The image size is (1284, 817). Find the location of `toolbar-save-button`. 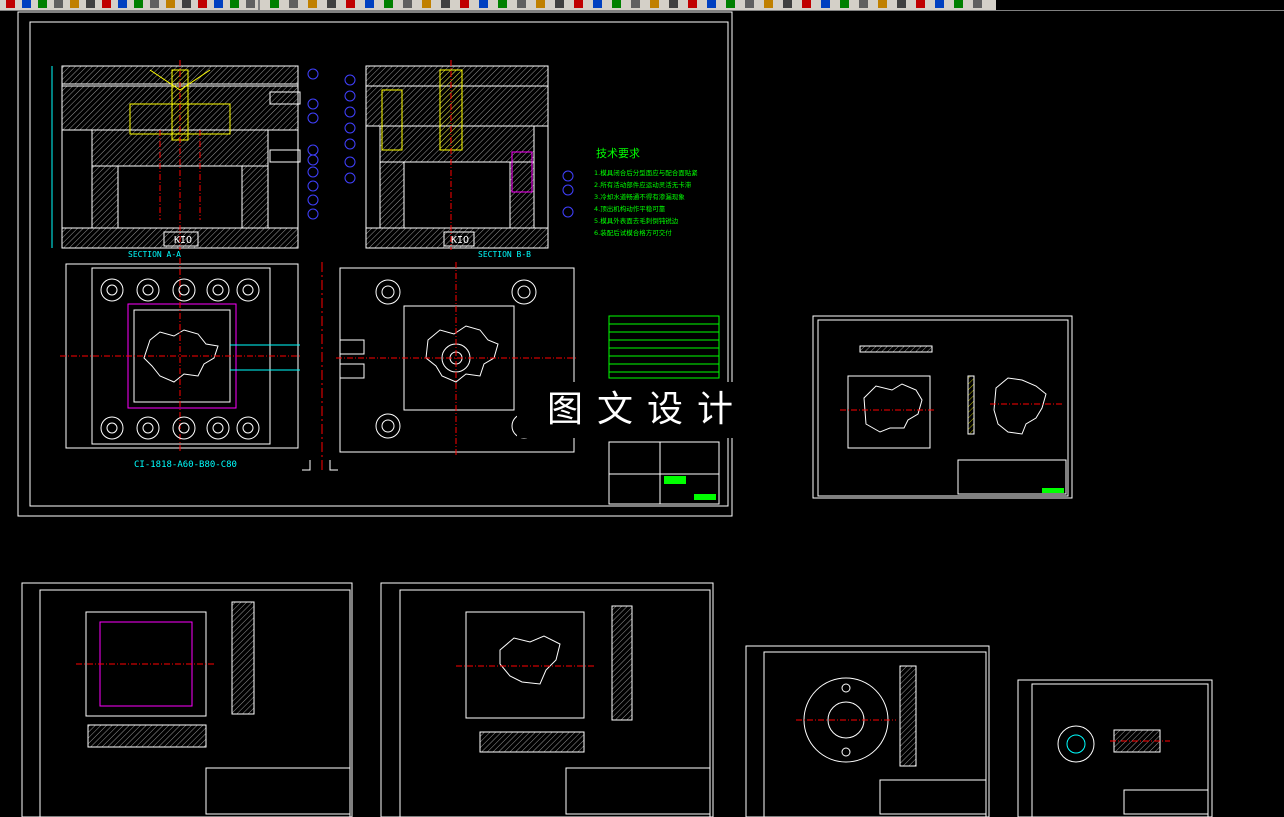

toolbar-save-button is located at coordinates (42, 4).